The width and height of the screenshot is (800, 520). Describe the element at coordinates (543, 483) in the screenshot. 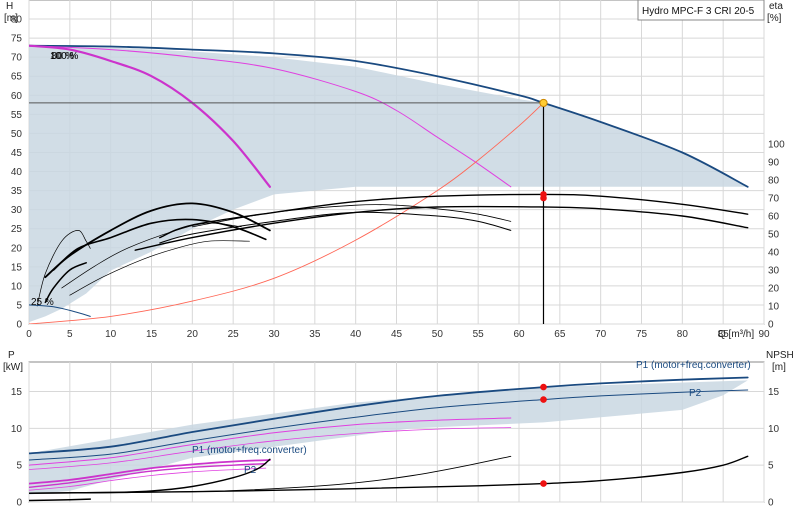

I see `duty-point-npsh` at that location.